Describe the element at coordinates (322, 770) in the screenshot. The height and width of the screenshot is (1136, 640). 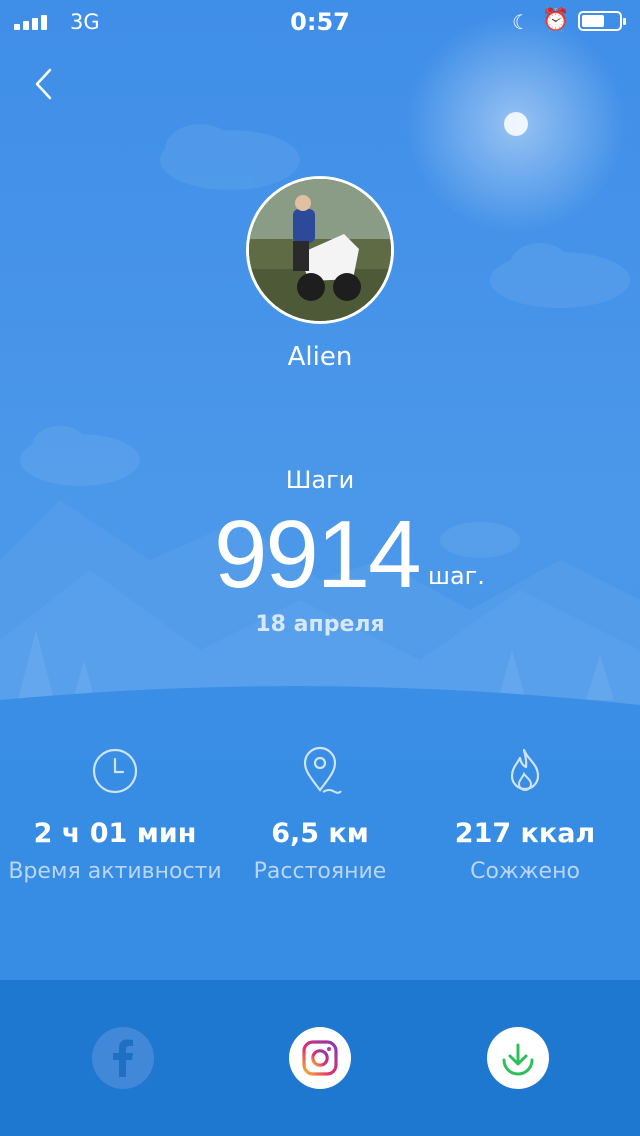
I see `location-pin-icon` at that location.